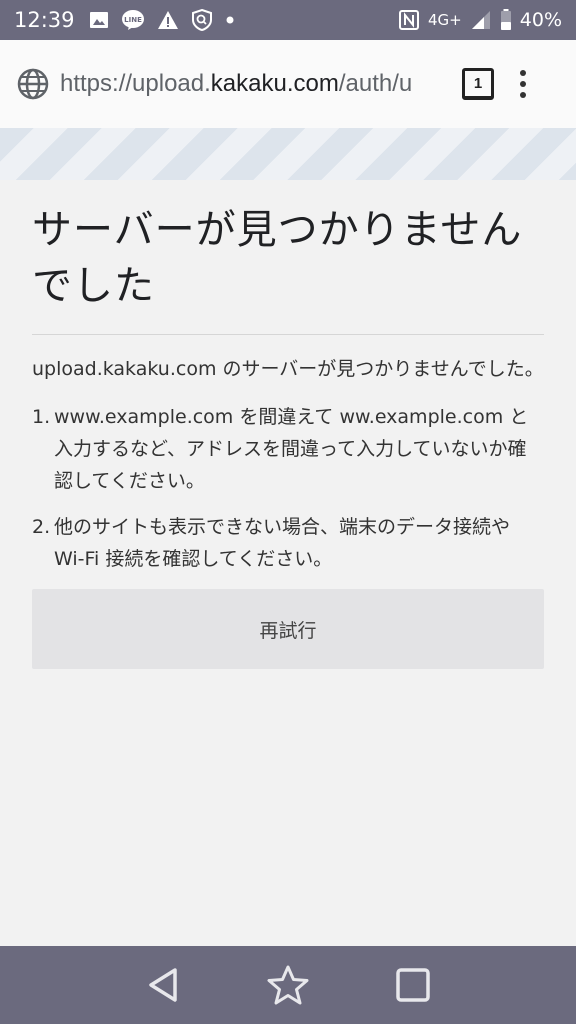  What do you see at coordinates (33, 84) in the screenshot?
I see `globe-icon` at bounding box center [33, 84].